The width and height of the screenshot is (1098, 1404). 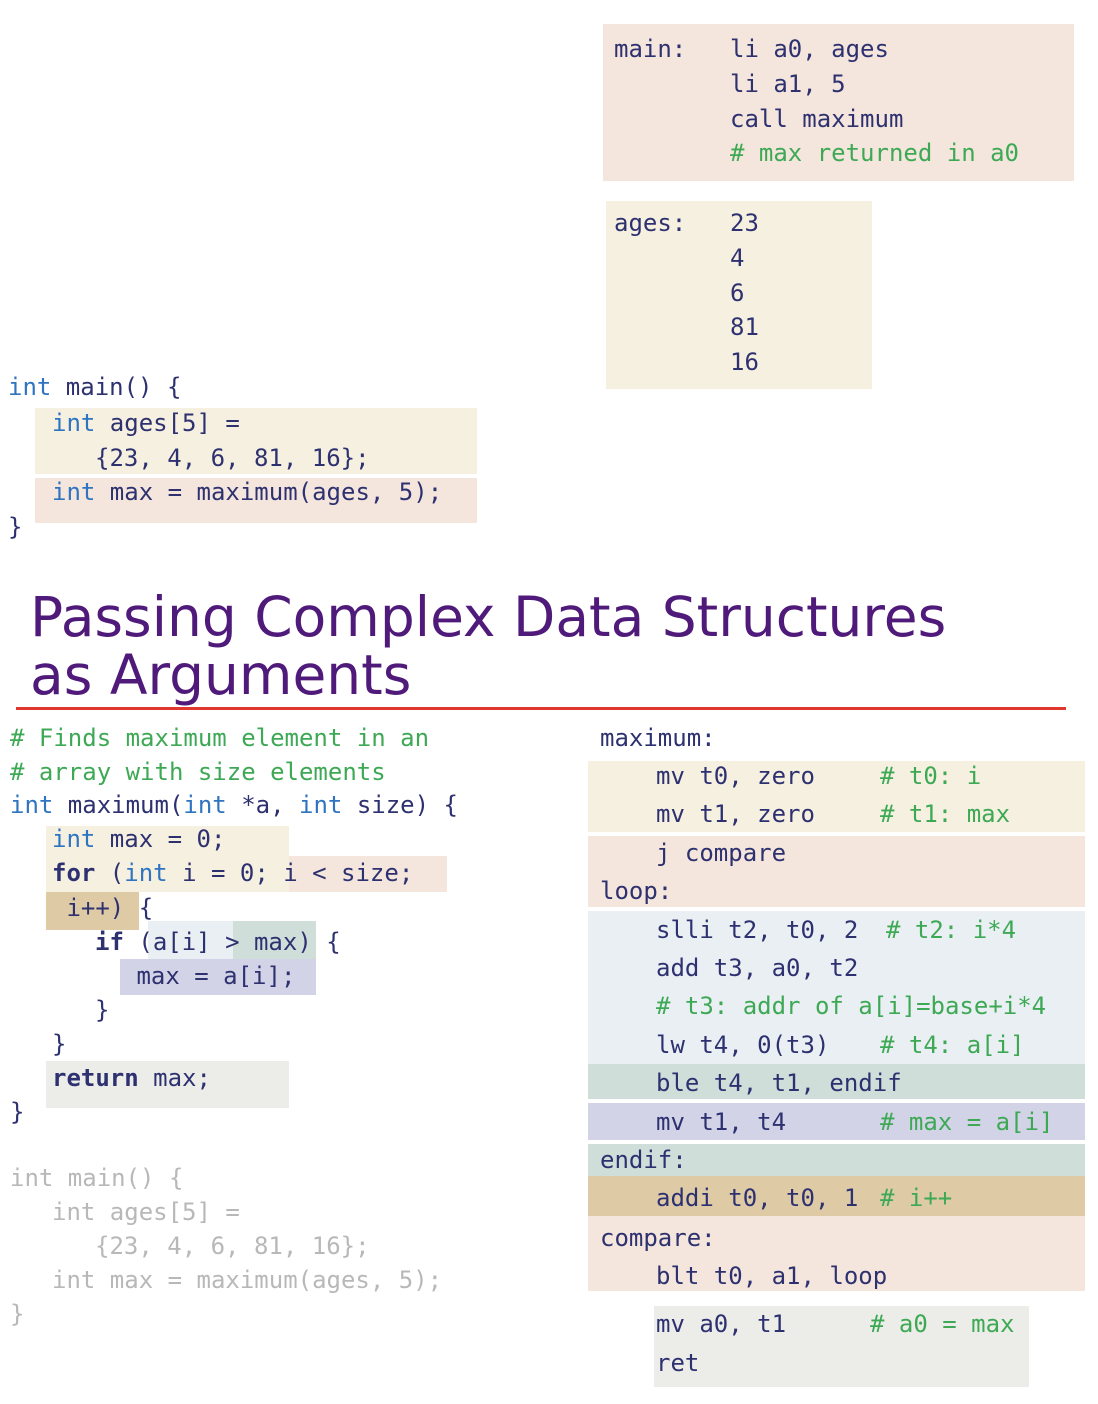 What do you see at coordinates (198, 772) in the screenshot?
I see `c-comment: # array with size elements` at bounding box center [198, 772].